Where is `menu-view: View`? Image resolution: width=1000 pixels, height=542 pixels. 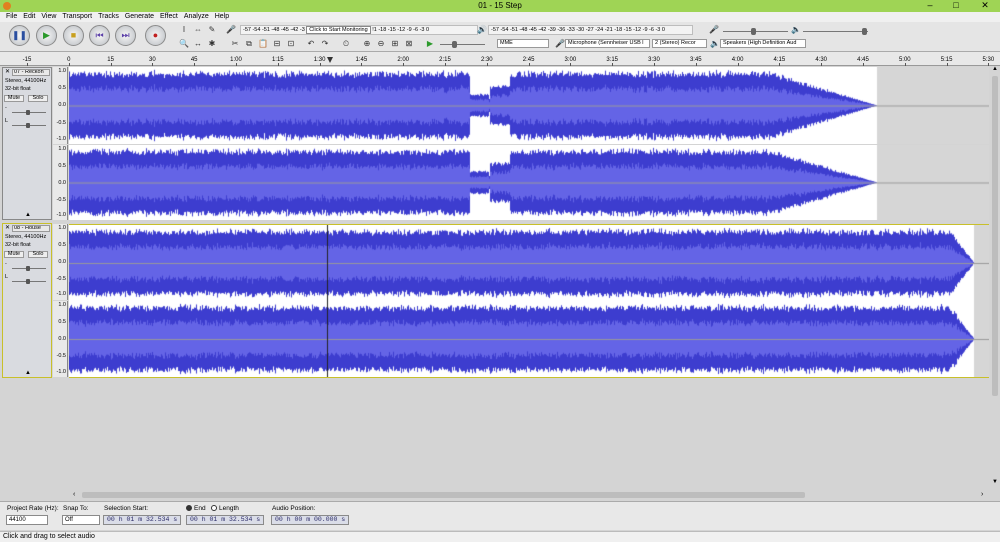
menu-view: View is located at coordinates (48, 17).